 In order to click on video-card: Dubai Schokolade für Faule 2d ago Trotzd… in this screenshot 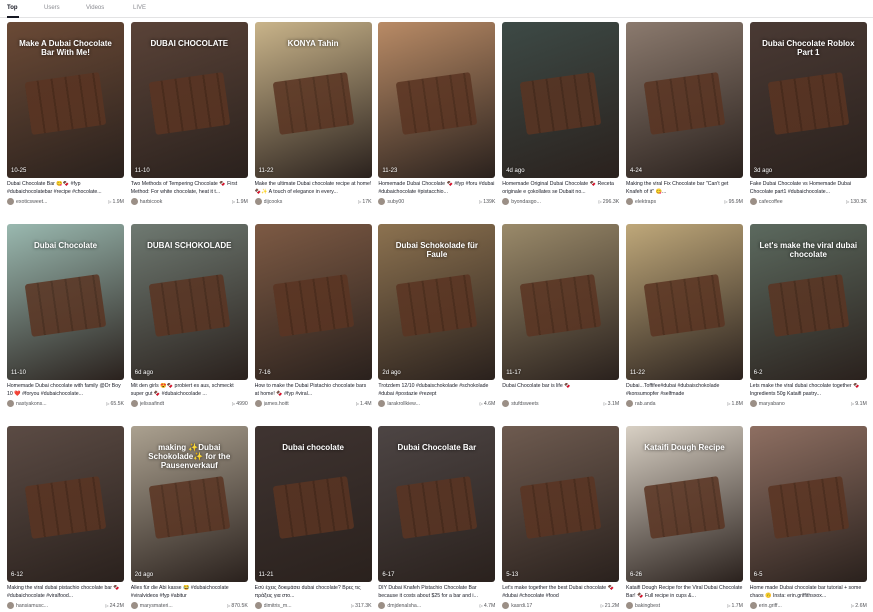, I will do `click(437, 317)`.